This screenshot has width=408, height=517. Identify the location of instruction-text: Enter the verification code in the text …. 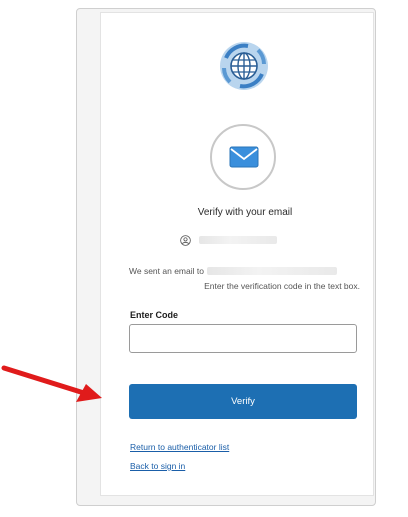
(282, 286).